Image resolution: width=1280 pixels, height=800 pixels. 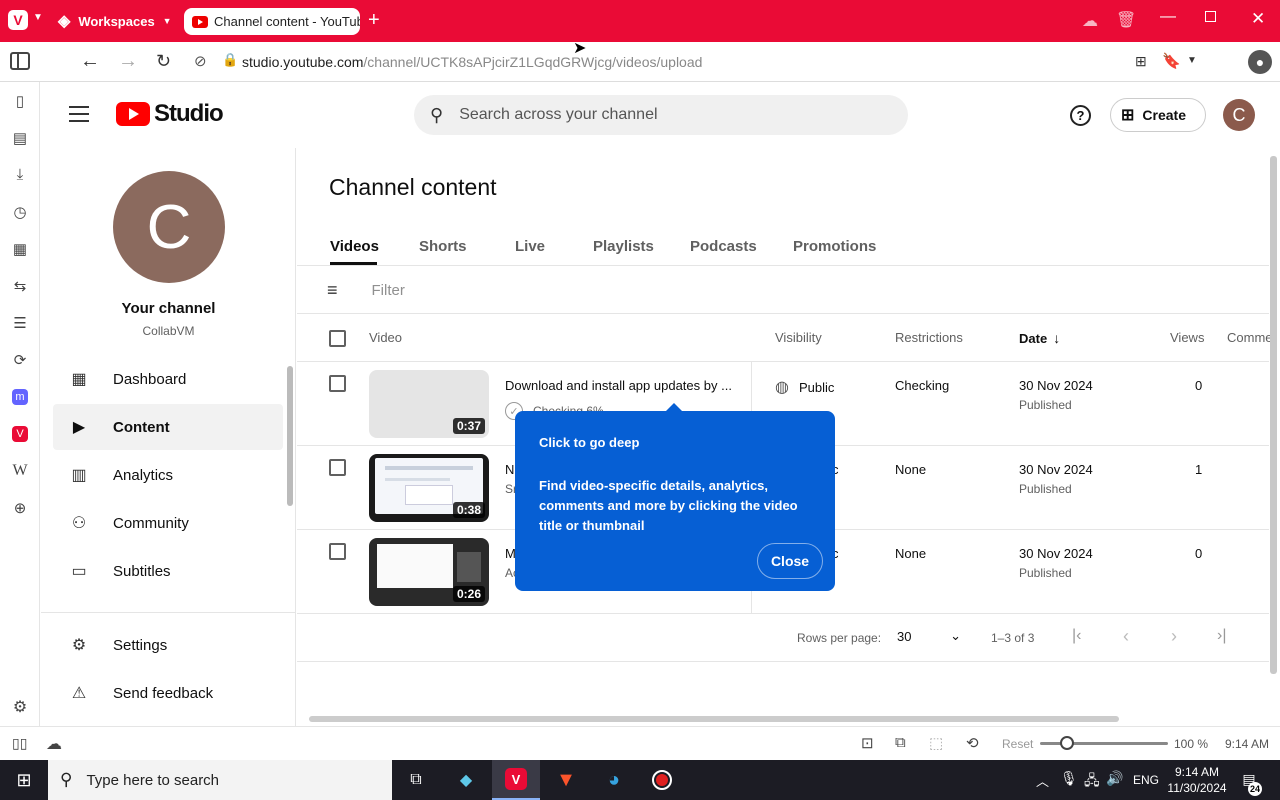 What do you see at coordinates (163, 61) in the screenshot?
I see `reload-button: ↻` at bounding box center [163, 61].